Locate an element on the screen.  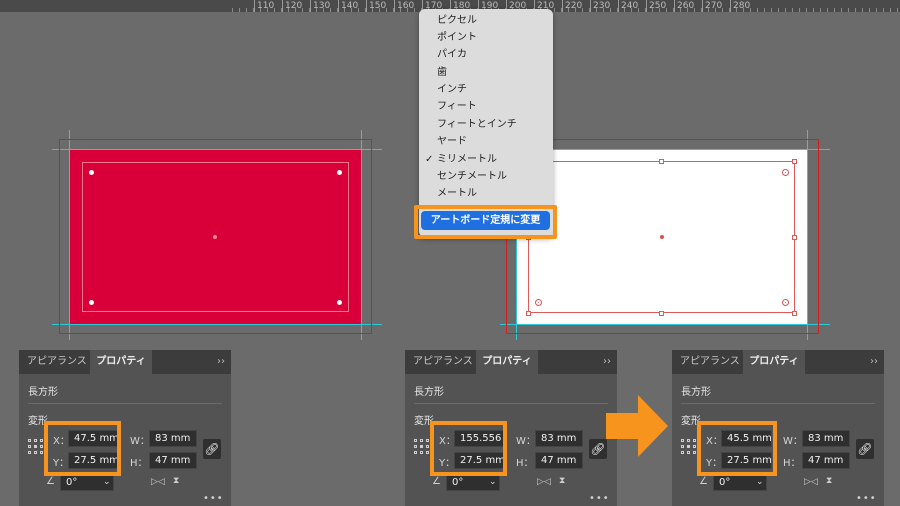
divider is located at coordinates (125, 403).